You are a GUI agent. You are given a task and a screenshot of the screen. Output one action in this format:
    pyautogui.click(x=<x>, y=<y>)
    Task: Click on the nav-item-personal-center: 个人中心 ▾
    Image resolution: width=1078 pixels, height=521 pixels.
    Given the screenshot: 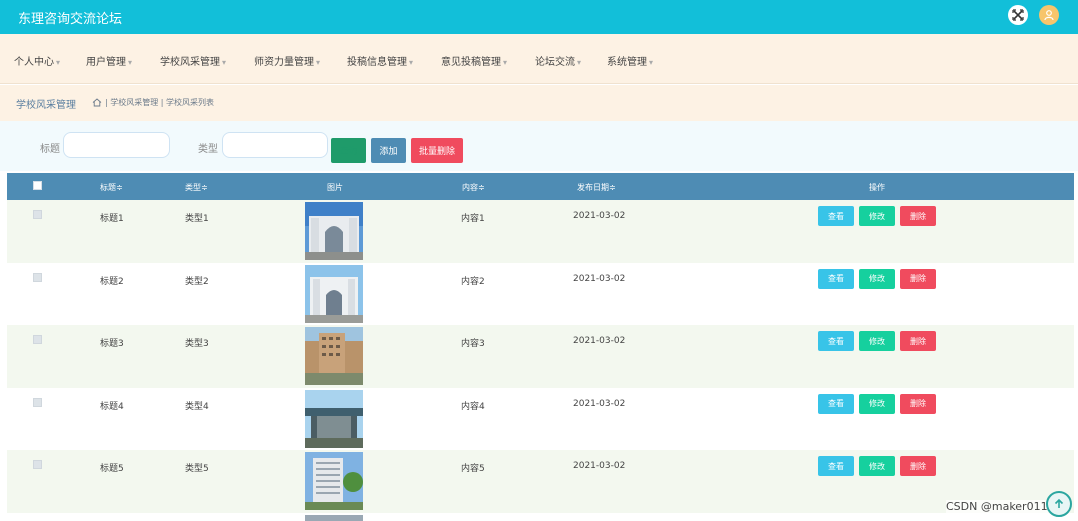 What is the action you would take?
    pyautogui.click(x=37, y=60)
    